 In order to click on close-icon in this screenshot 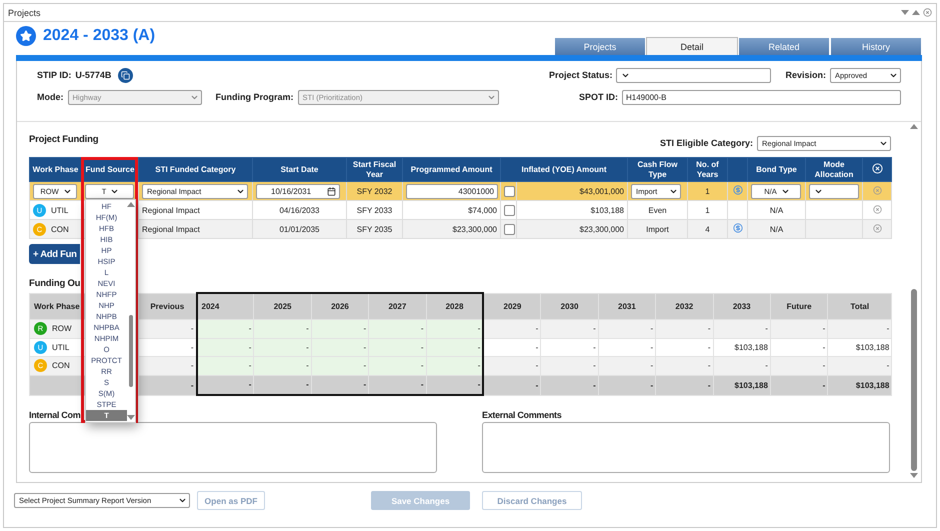, I will do `click(927, 12)`.